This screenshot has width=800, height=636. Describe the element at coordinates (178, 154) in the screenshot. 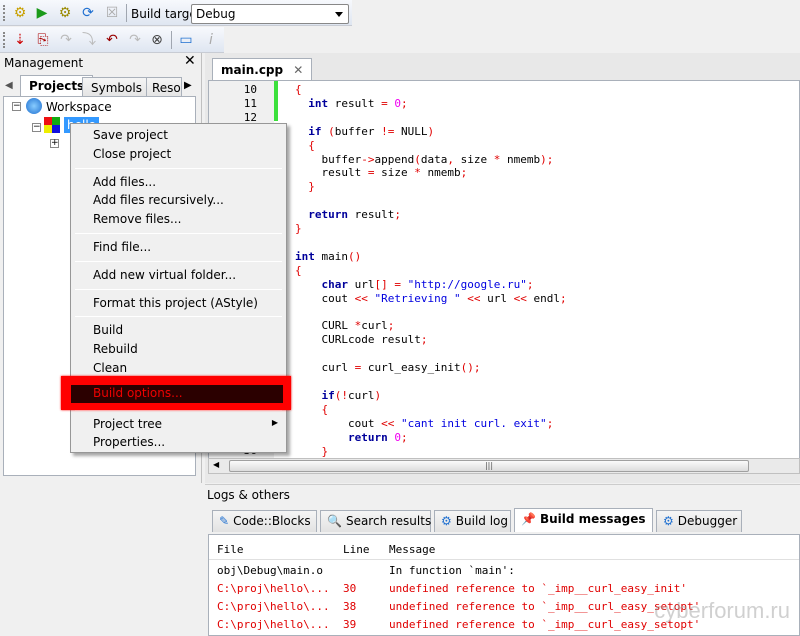

I see `menu-item-close-project: Close project` at that location.